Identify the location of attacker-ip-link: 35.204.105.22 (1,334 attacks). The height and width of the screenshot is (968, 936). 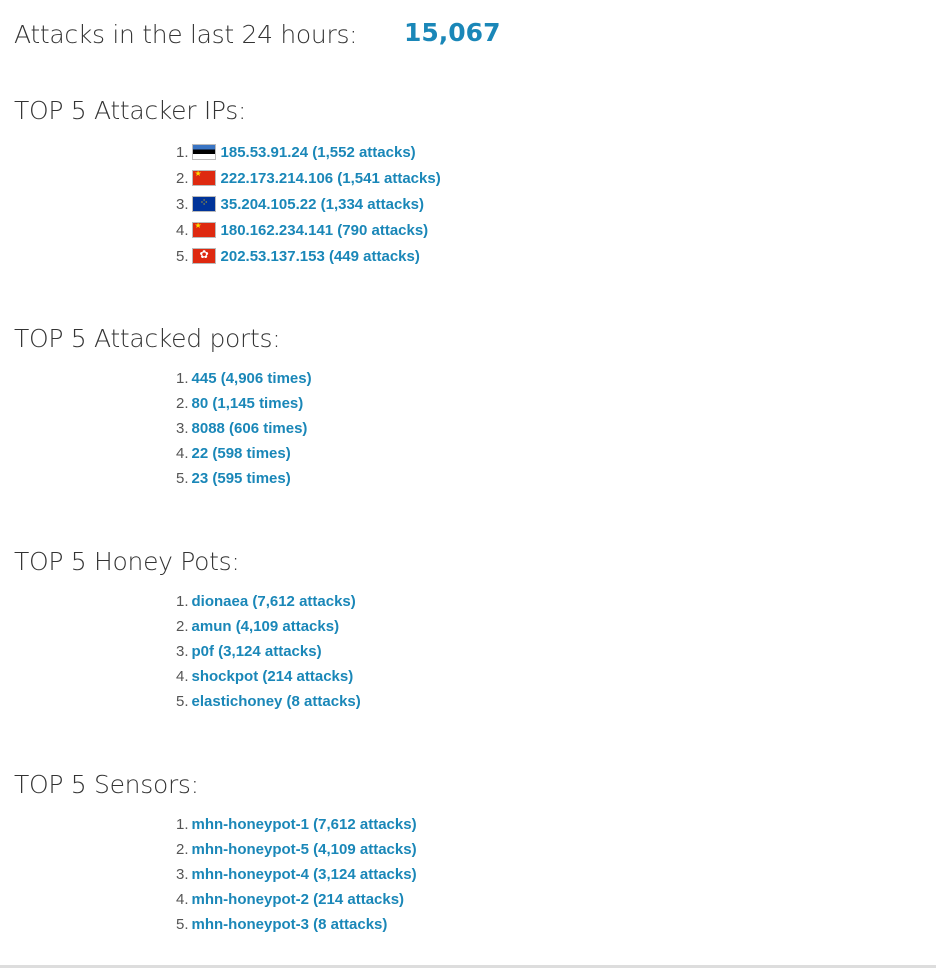
(323, 204).